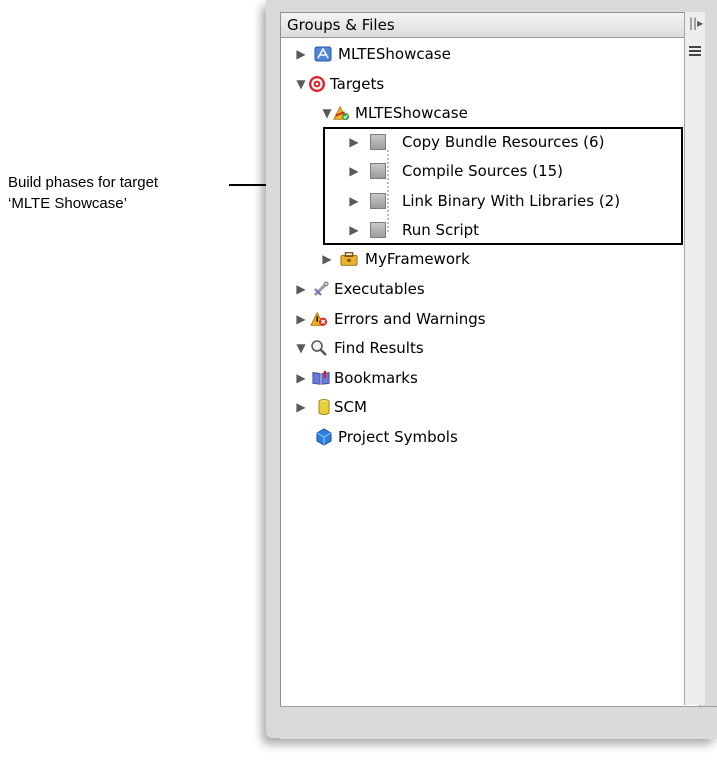  What do you see at coordinates (695, 51) in the screenshot?
I see `detail-list-icon` at bounding box center [695, 51].